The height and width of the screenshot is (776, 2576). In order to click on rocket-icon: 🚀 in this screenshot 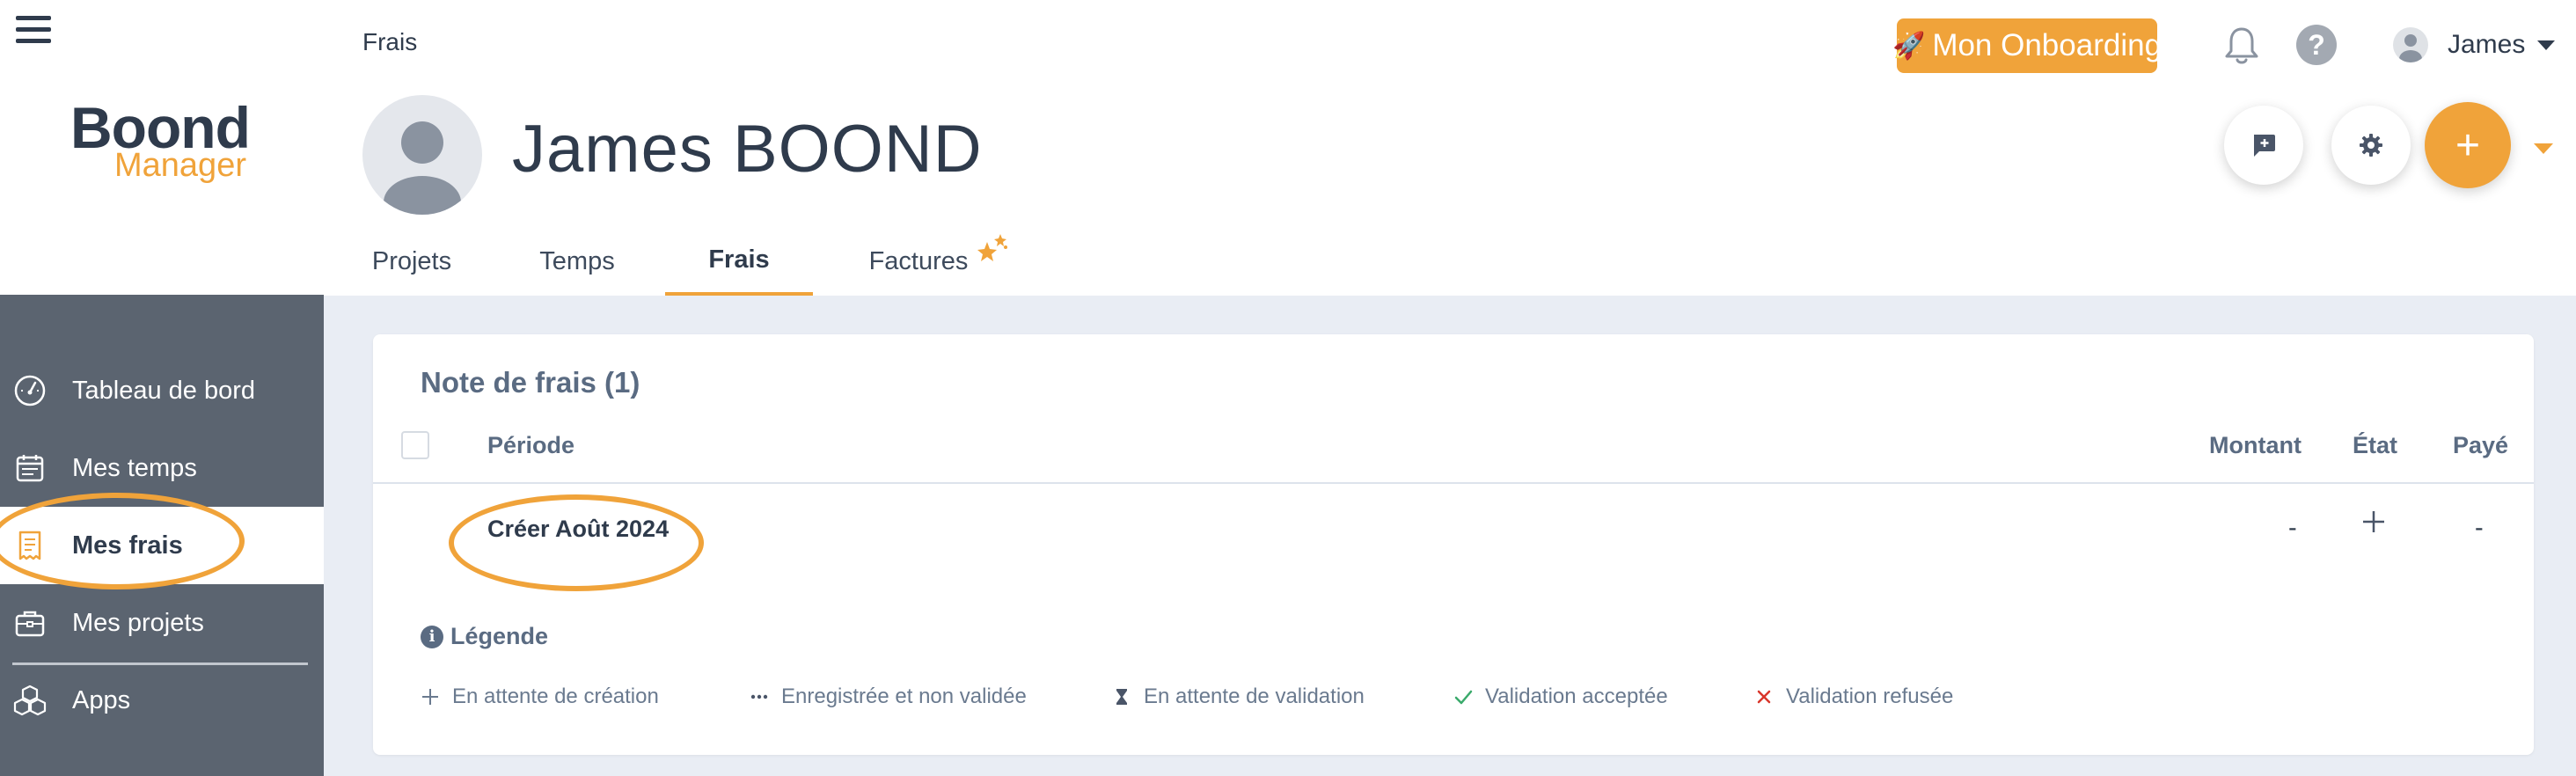, I will do `click(1909, 46)`.